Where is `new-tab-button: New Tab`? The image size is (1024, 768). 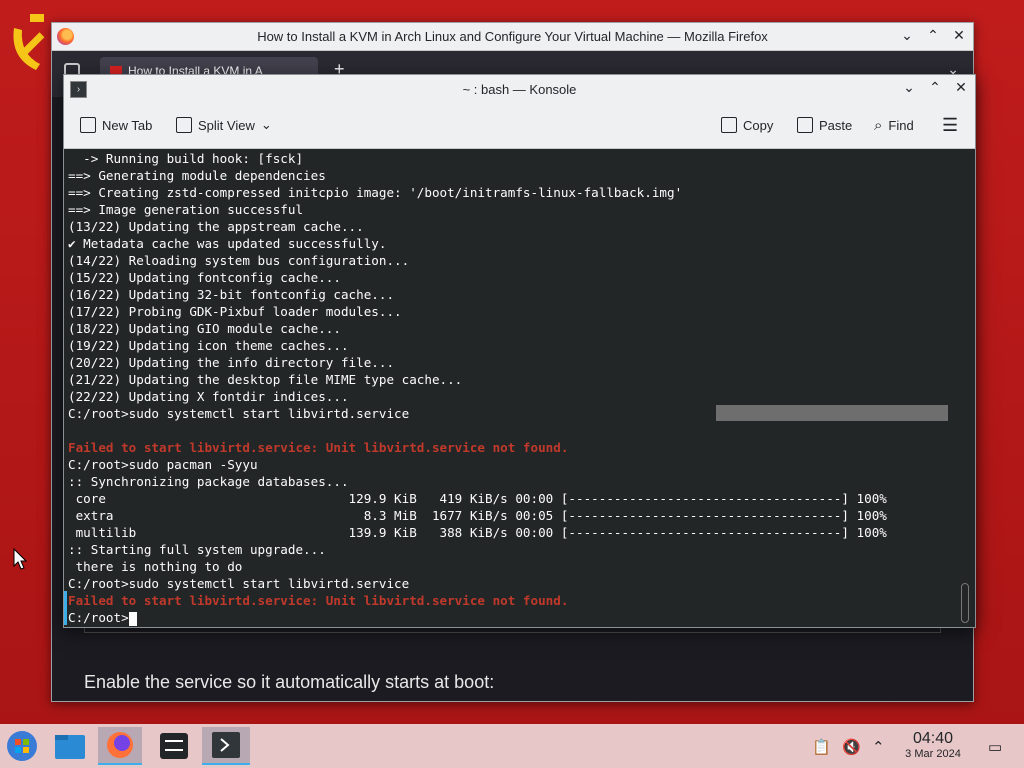 new-tab-button: New Tab is located at coordinates (116, 125).